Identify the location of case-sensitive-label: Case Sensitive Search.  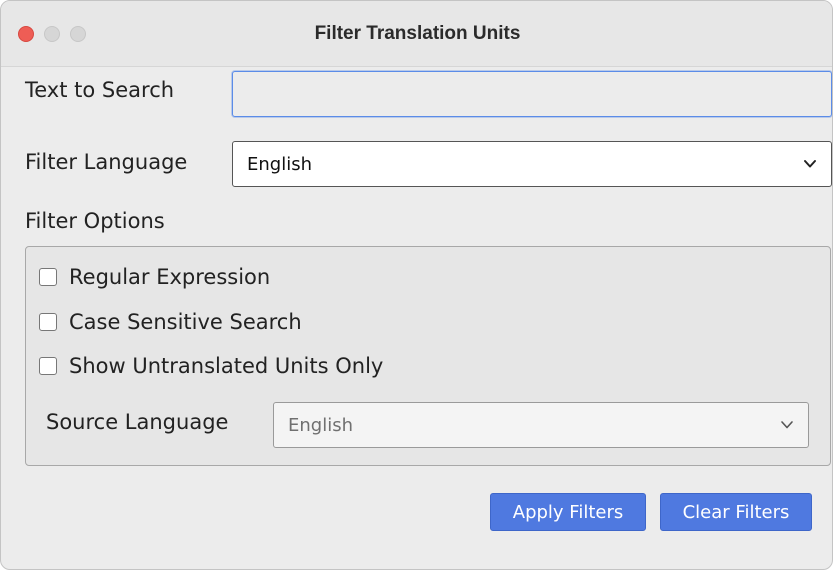
(185, 322).